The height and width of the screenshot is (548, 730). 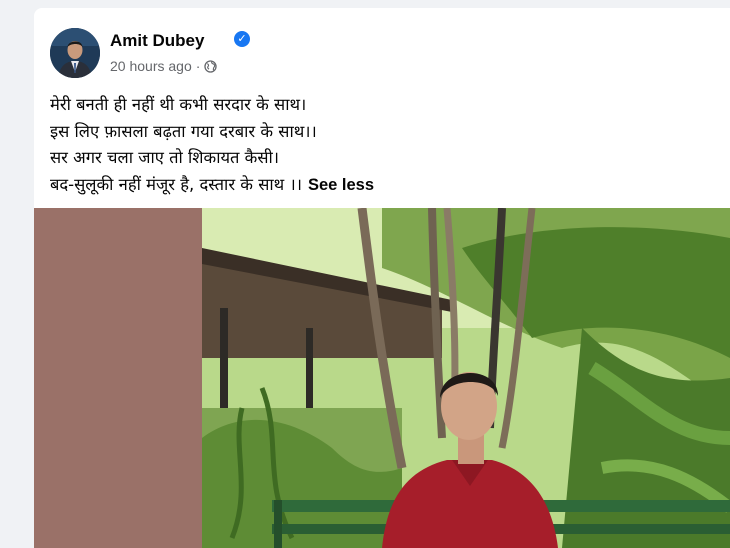 What do you see at coordinates (151, 66) in the screenshot?
I see `post-timestamp: 20 hours ago` at bounding box center [151, 66].